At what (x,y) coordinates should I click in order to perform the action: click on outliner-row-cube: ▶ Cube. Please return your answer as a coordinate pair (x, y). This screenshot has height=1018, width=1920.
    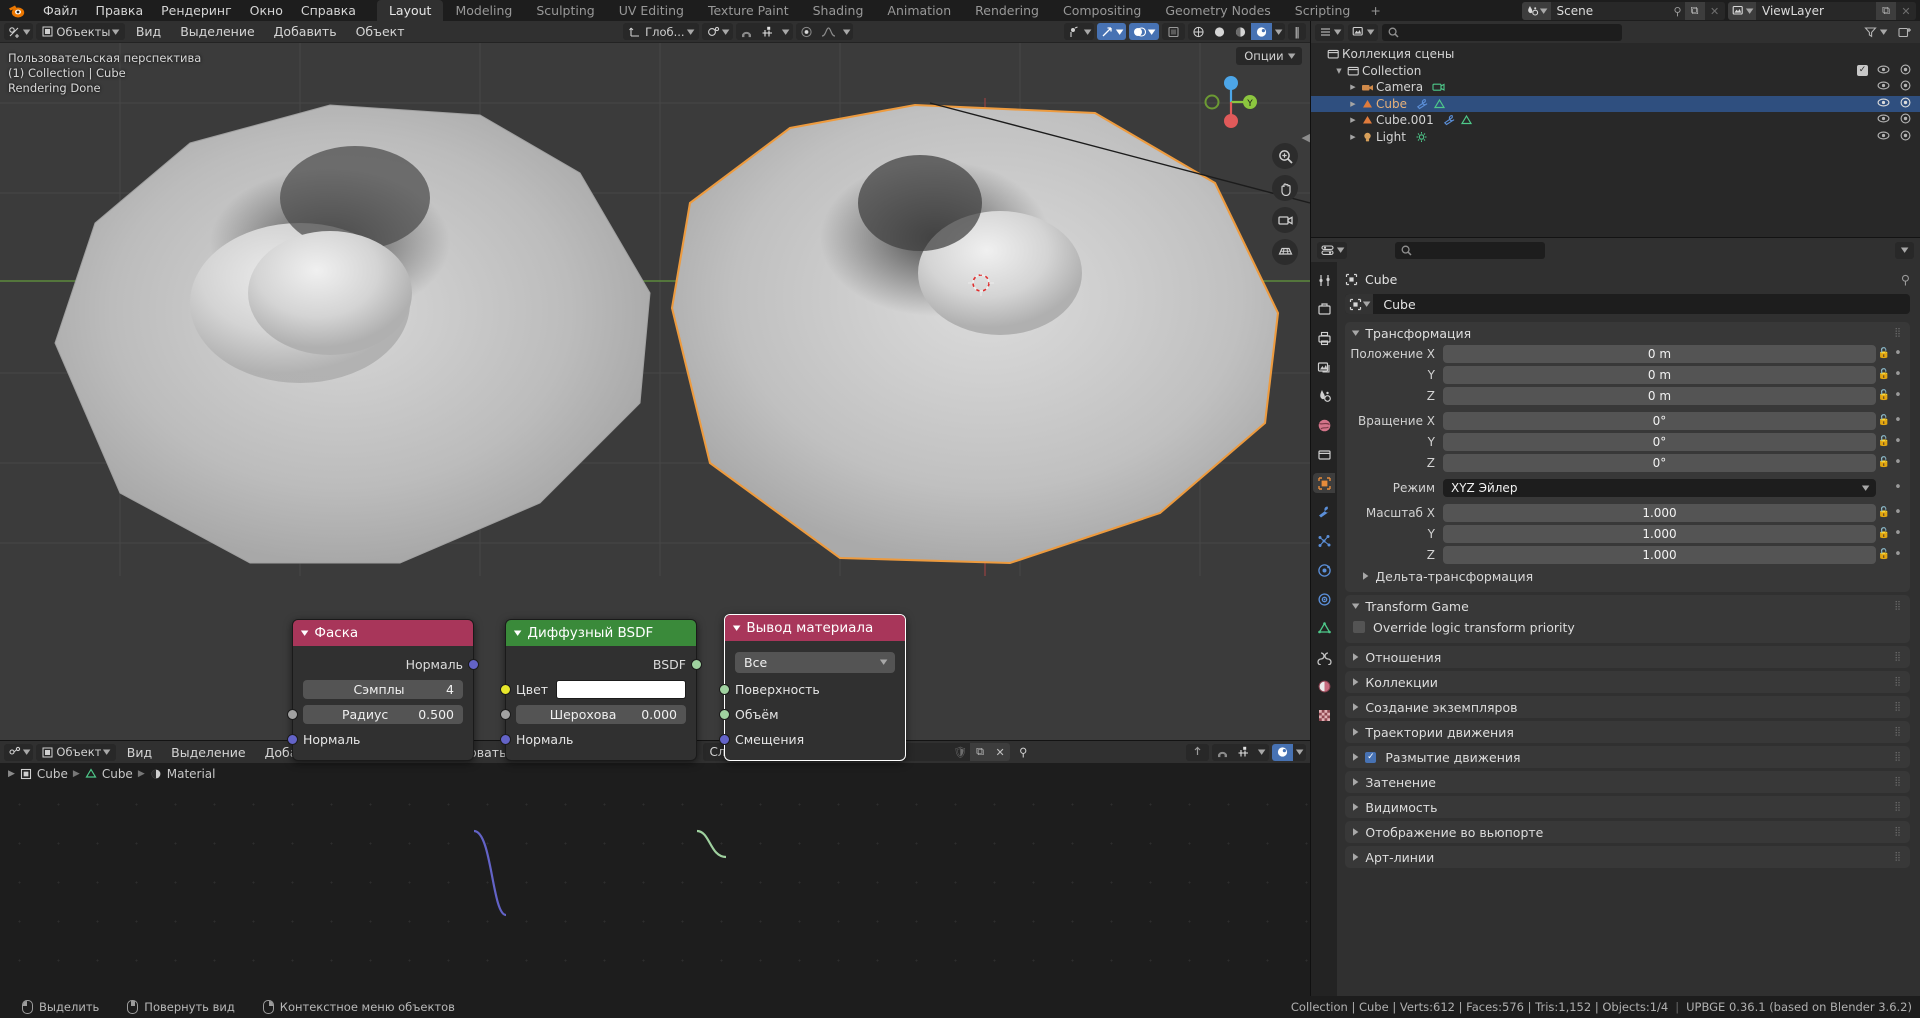
    Looking at the image, I should click on (1615, 103).